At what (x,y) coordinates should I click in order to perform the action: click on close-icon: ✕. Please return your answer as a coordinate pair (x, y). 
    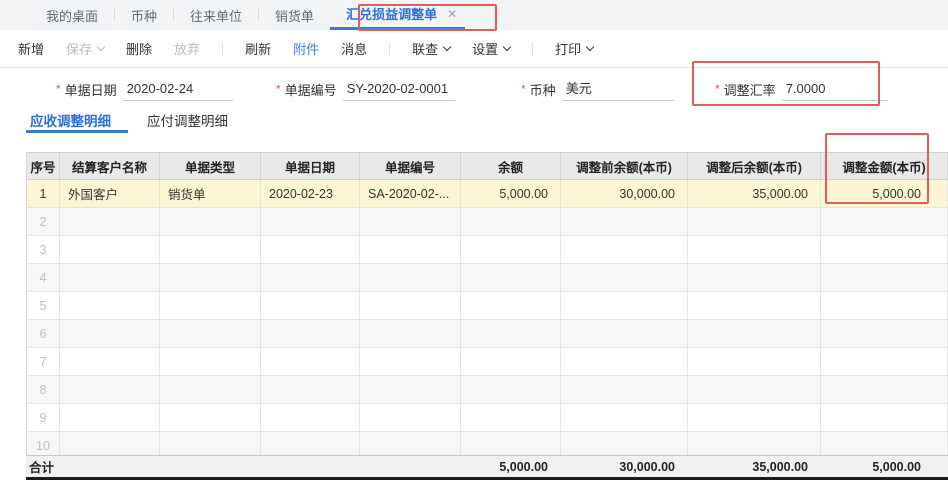
    Looking at the image, I should click on (452, 14).